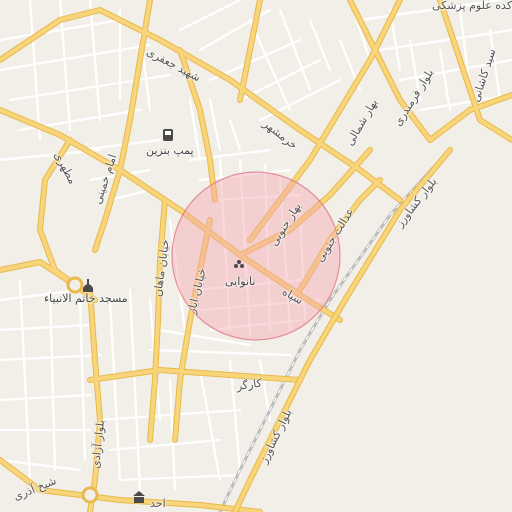 Image resolution: width=512 pixels, height=512 pixels. Describe the element at coordinates (472, 6) in the screenshot. I see `label-medical-college: کده علوم پزشکی` at that location.